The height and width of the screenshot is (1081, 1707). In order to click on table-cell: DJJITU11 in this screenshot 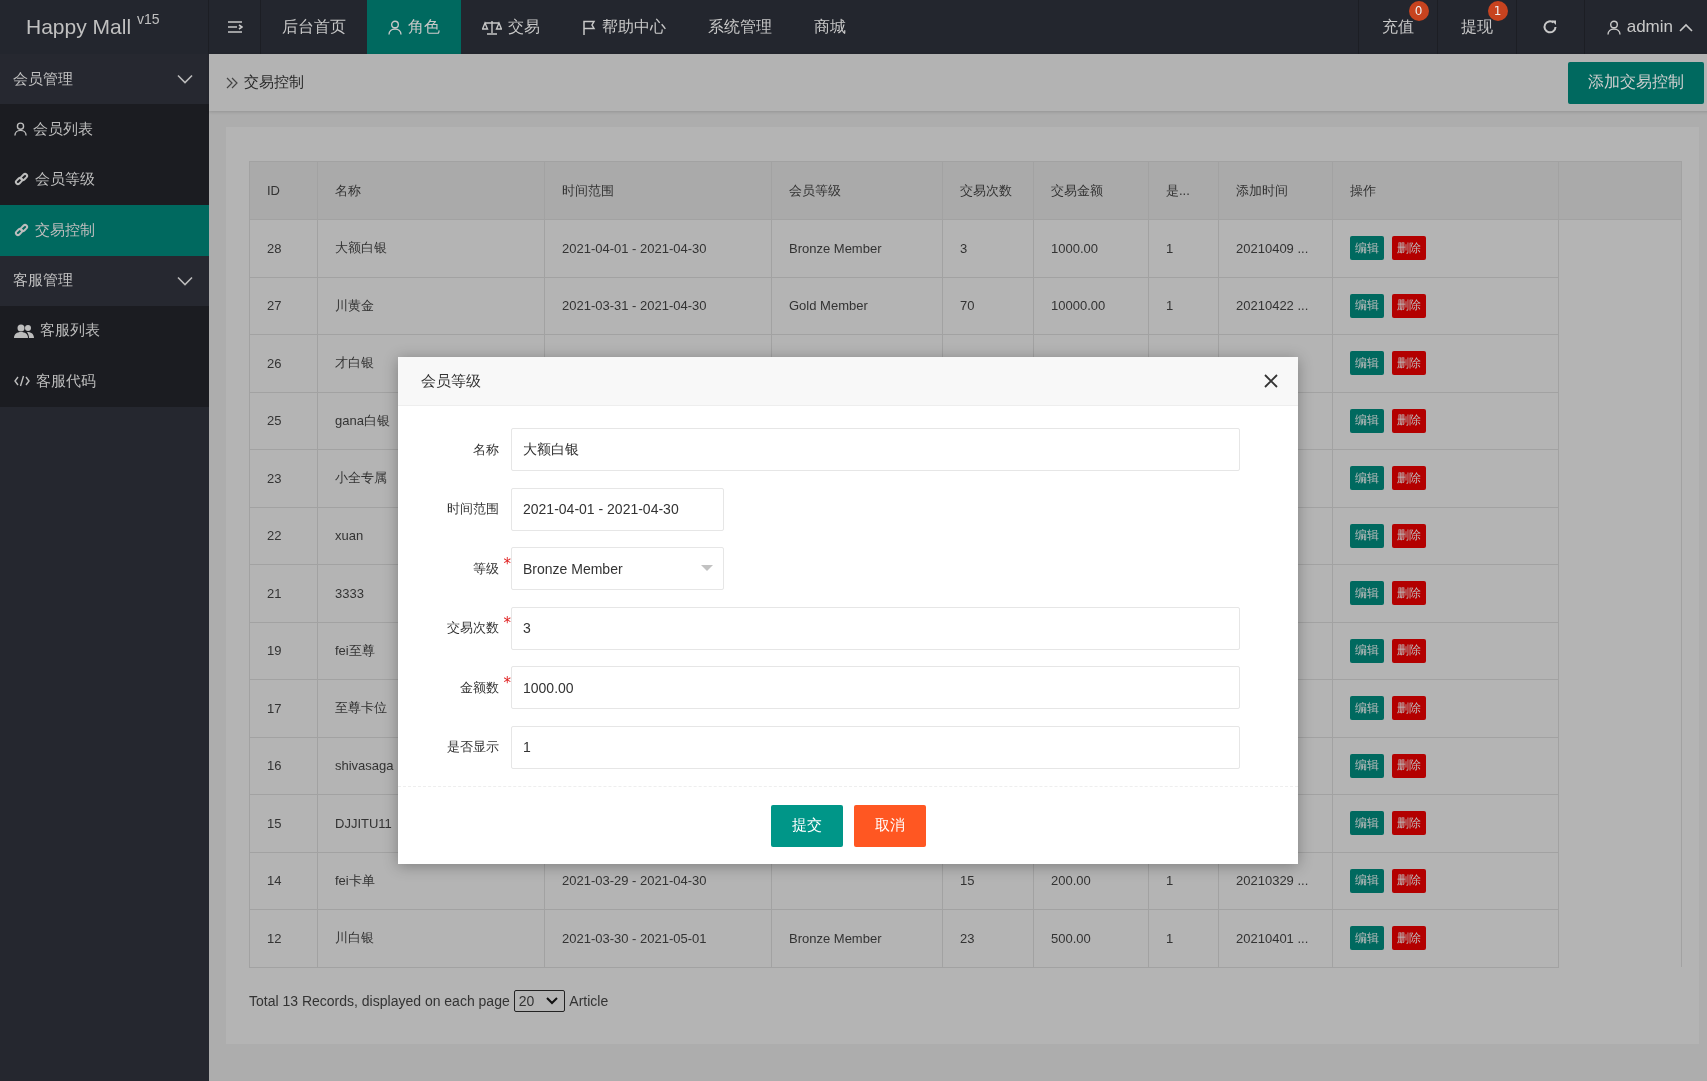, I will do `click(363, 823)`.